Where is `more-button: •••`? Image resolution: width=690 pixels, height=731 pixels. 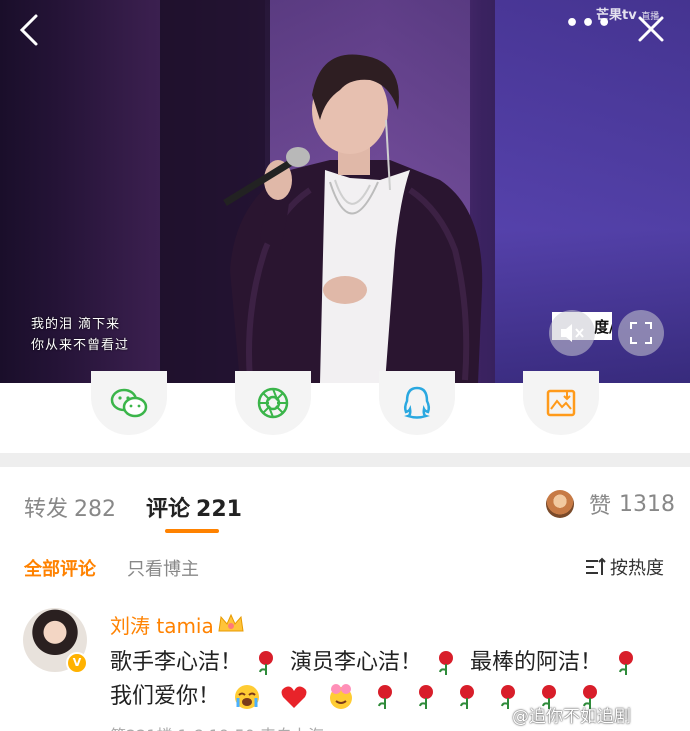 more-button: ••• is located at coordinates (588, 27).